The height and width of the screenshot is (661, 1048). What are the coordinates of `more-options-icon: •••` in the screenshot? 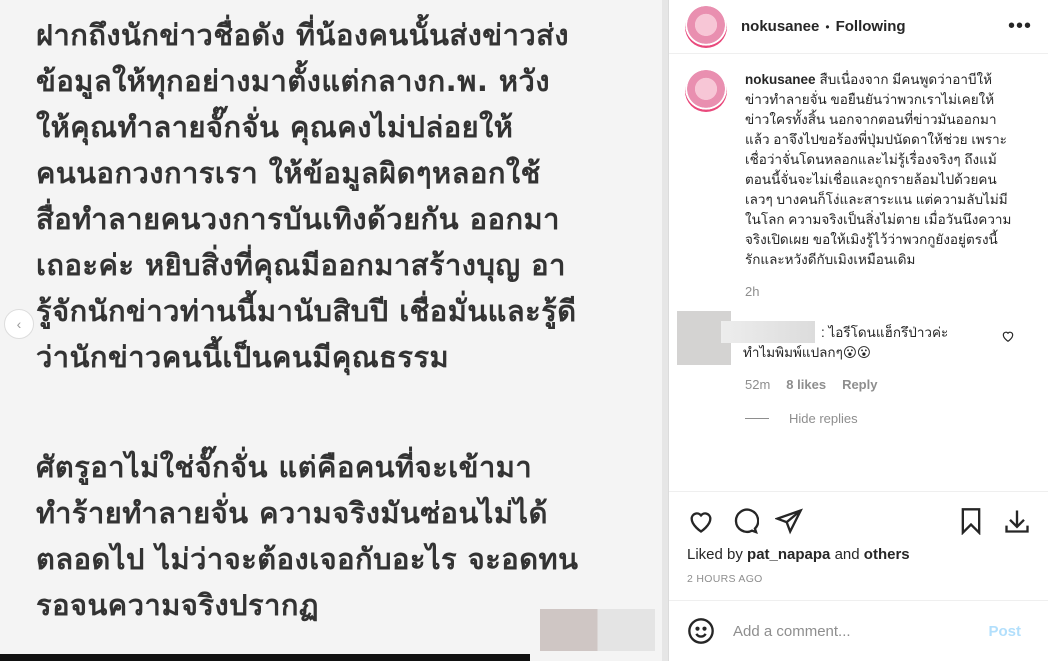 It's located at (1020, 26).